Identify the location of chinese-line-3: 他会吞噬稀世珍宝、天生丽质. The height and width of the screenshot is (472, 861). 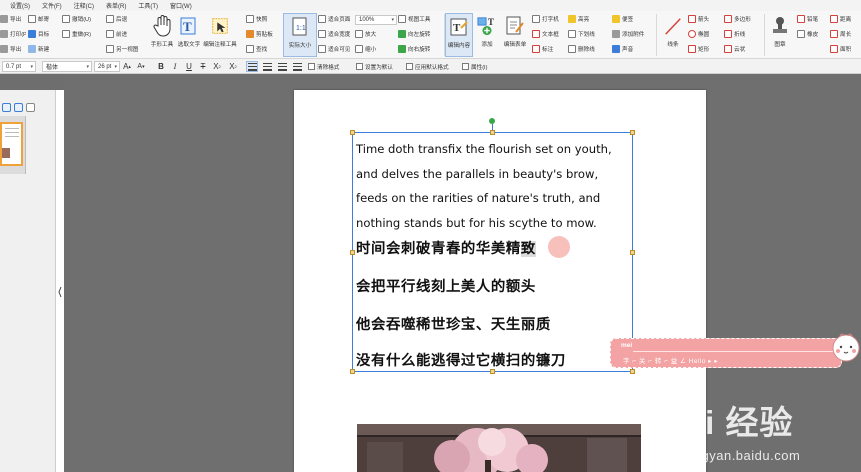
(453, 323).